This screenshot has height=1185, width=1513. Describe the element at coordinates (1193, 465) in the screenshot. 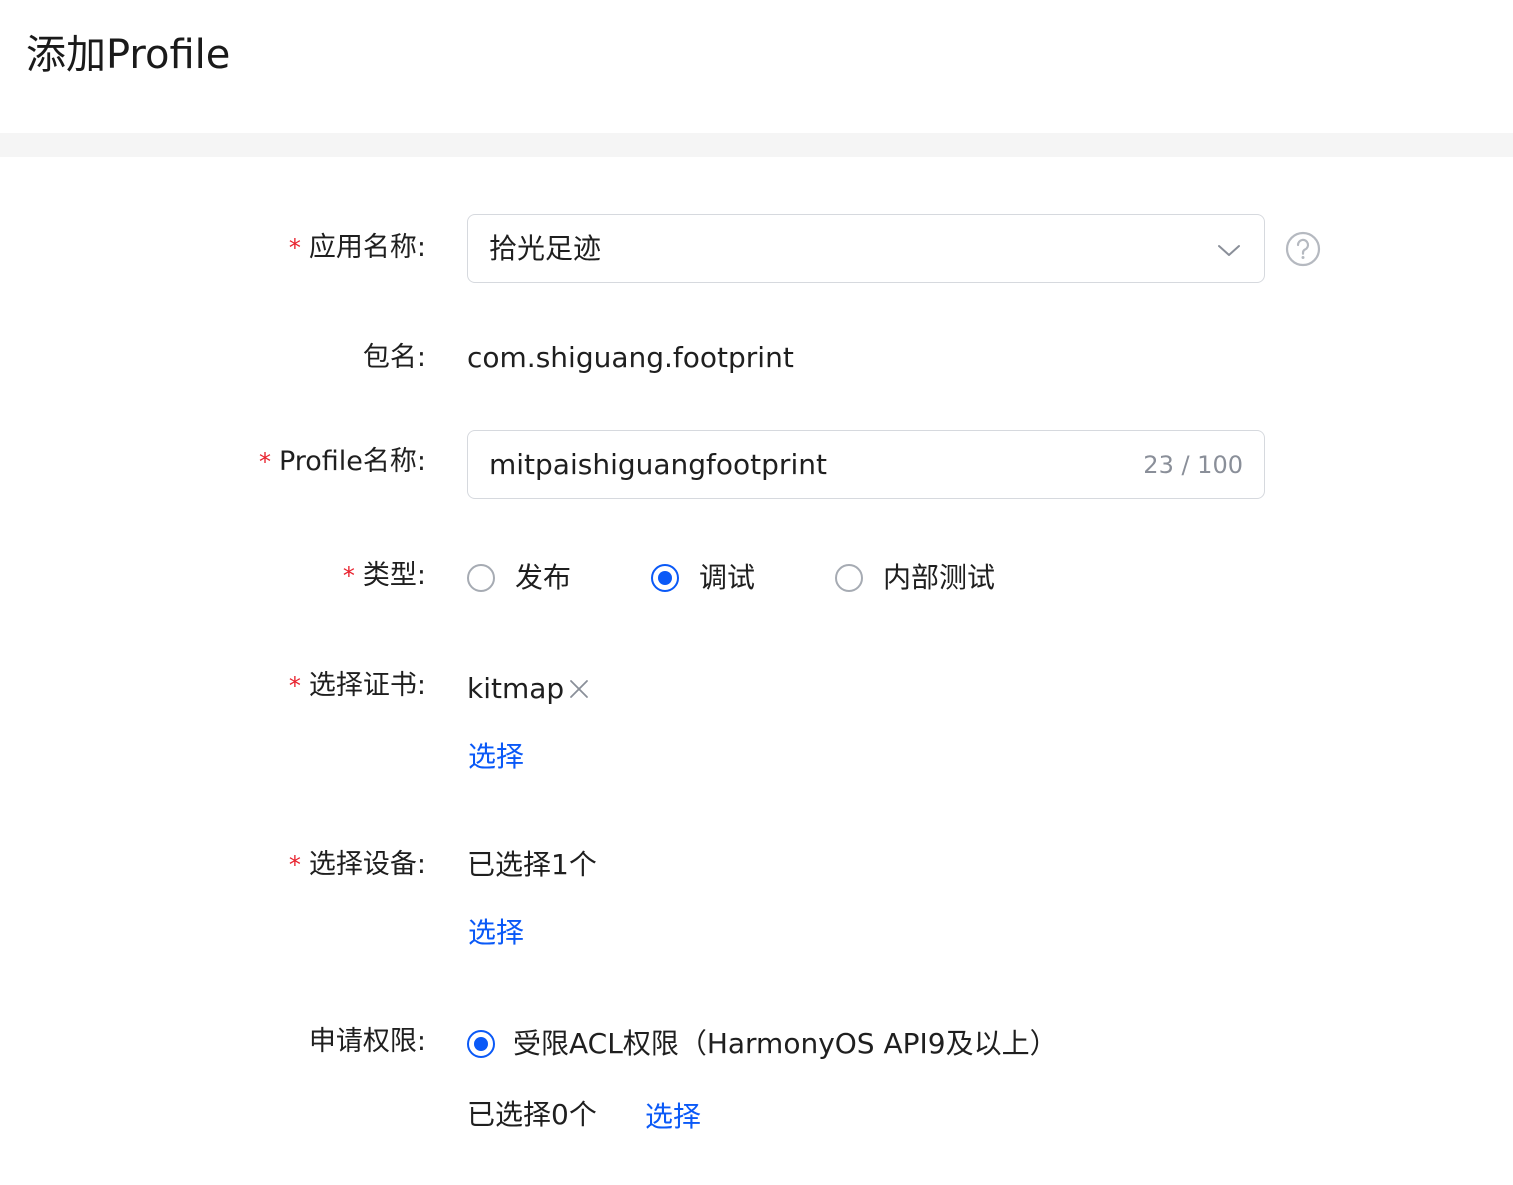

I see `character-counter: 23 / 100` at that location.